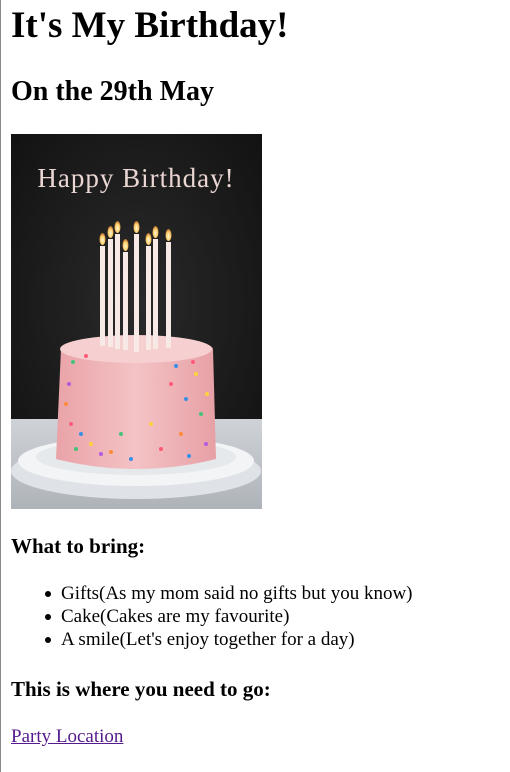  Describe the element at coordinates (78, 546) in the screenshot. I see `what-to-bring-heading: What to bring:` at that location.